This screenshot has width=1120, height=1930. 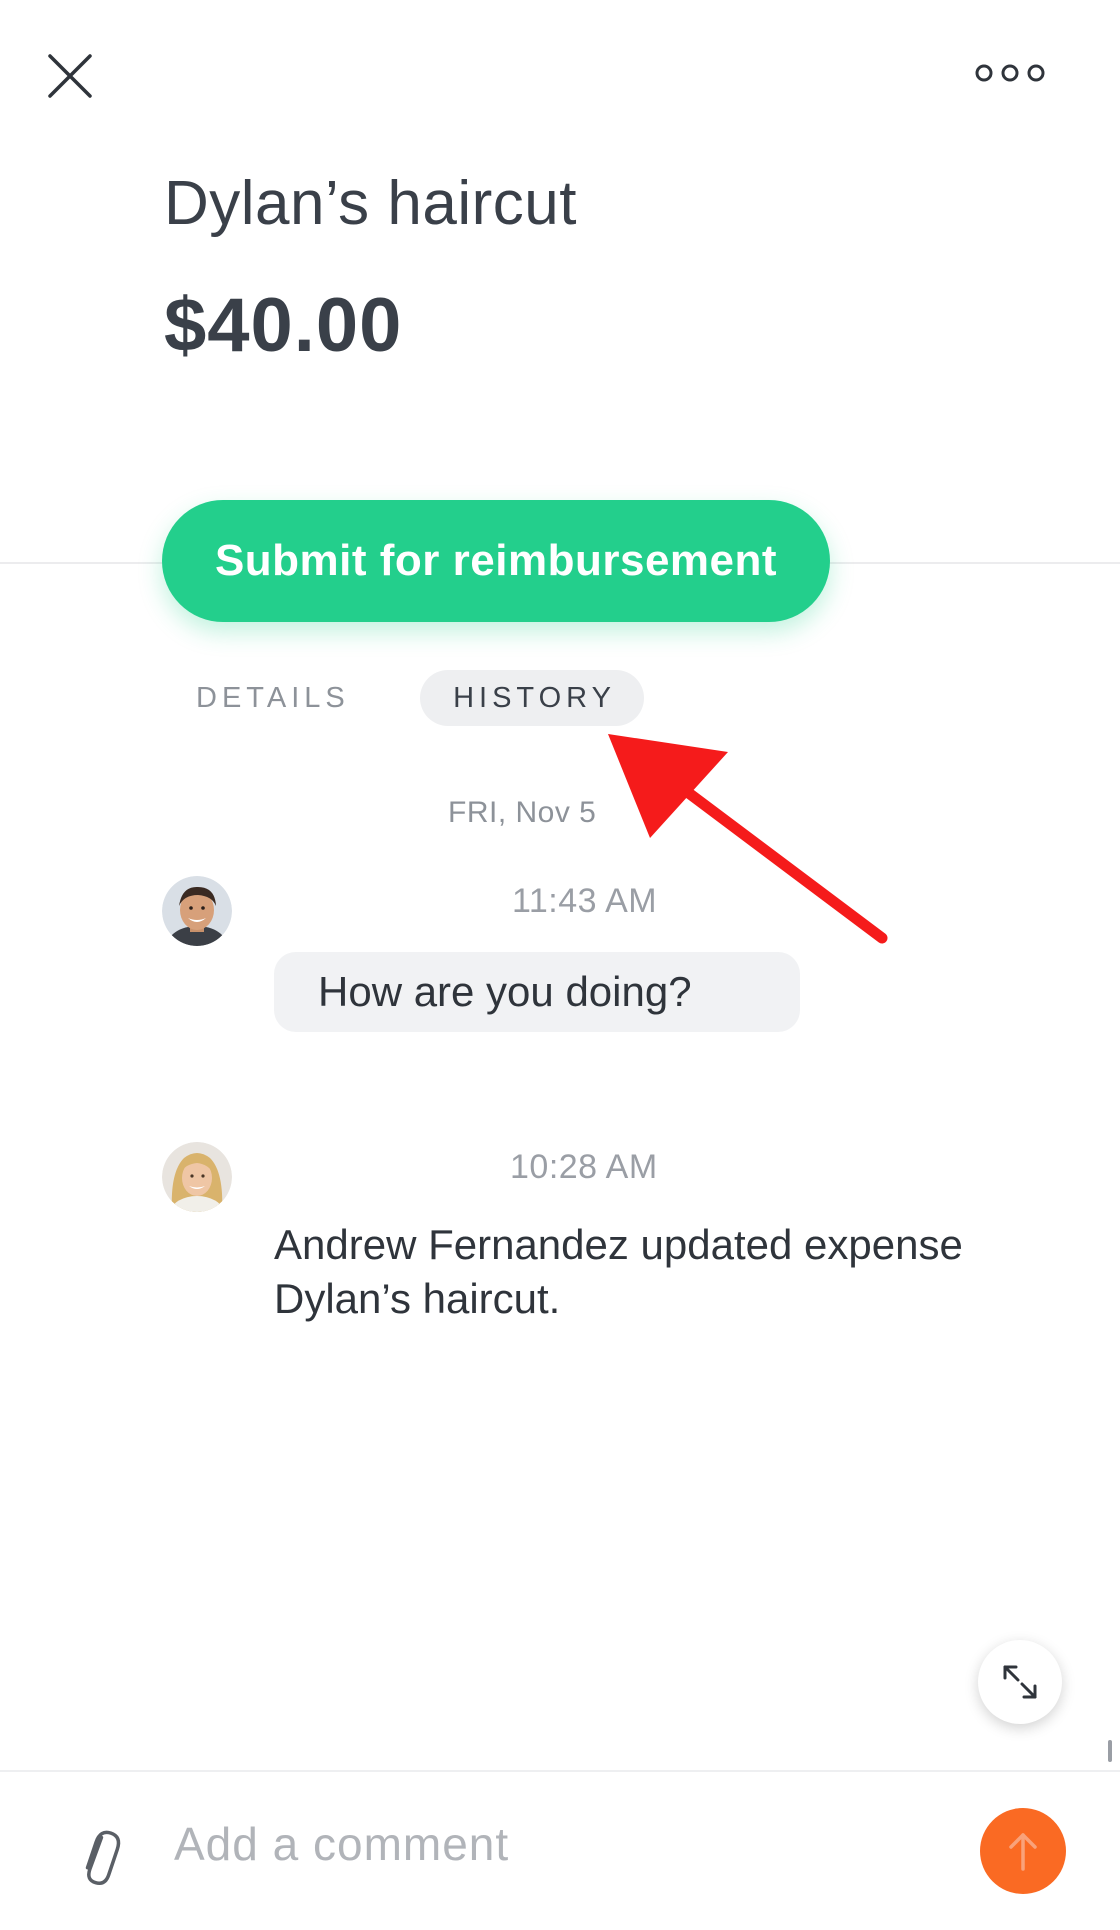 I want to click on expand-icon, so click(x=1020, y=1682).